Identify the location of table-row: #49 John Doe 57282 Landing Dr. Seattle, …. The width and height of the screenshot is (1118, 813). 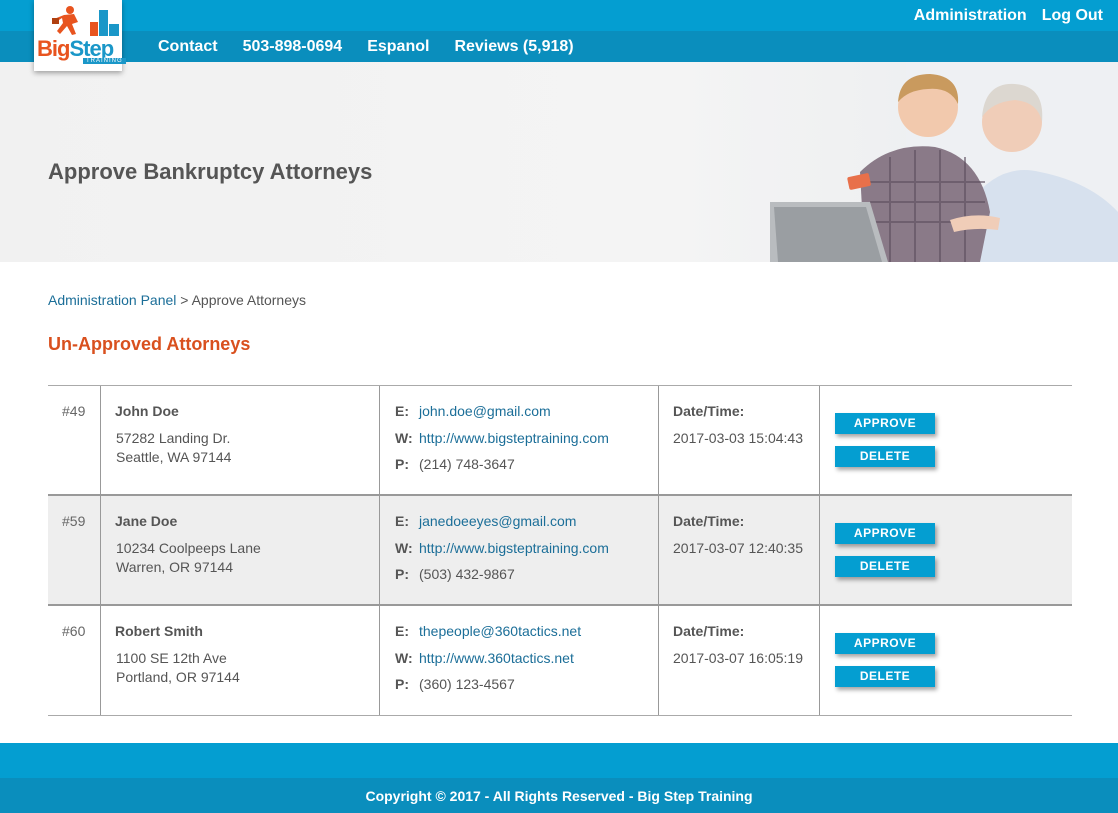
(560, 441).